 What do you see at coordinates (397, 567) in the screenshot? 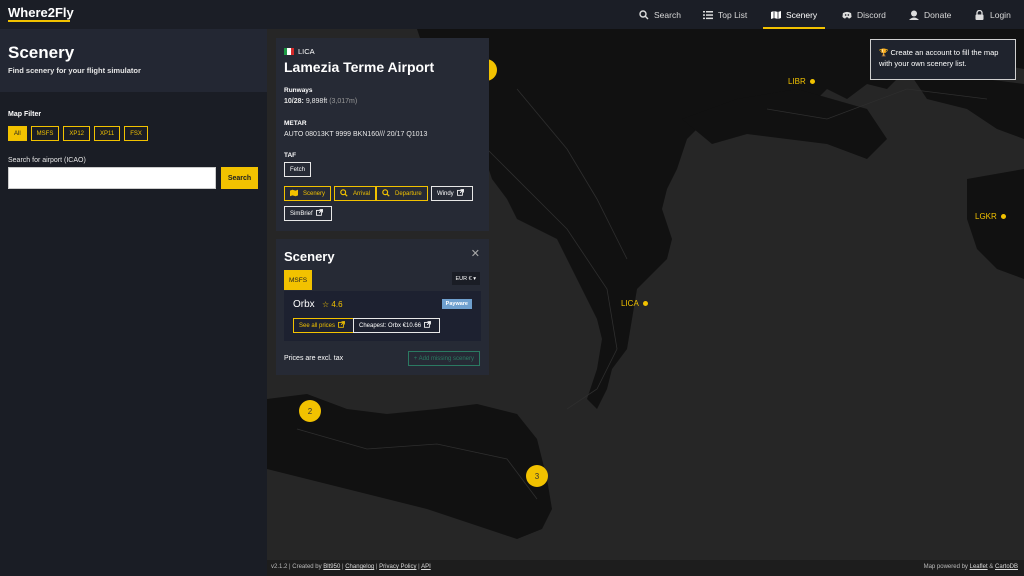
I see `footer-privacy-link: Privacy Policy` at bounding box center [397, 567].